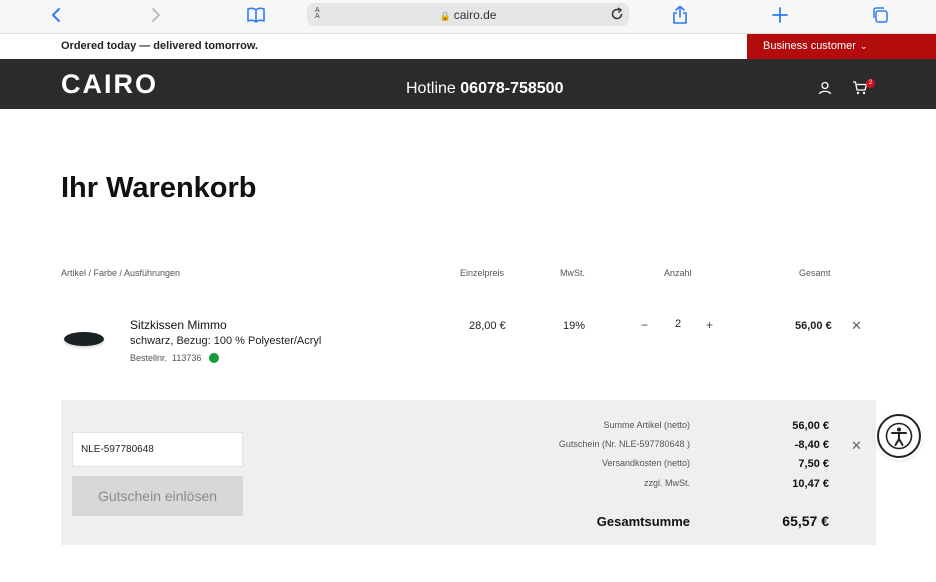 Image resolution: width=936 pixels, height=582 pixels. Describe the element at coordinates (645, 463) in the screenshot. I see `summary-label-shipping: Versandkosten (netto)` at that location.